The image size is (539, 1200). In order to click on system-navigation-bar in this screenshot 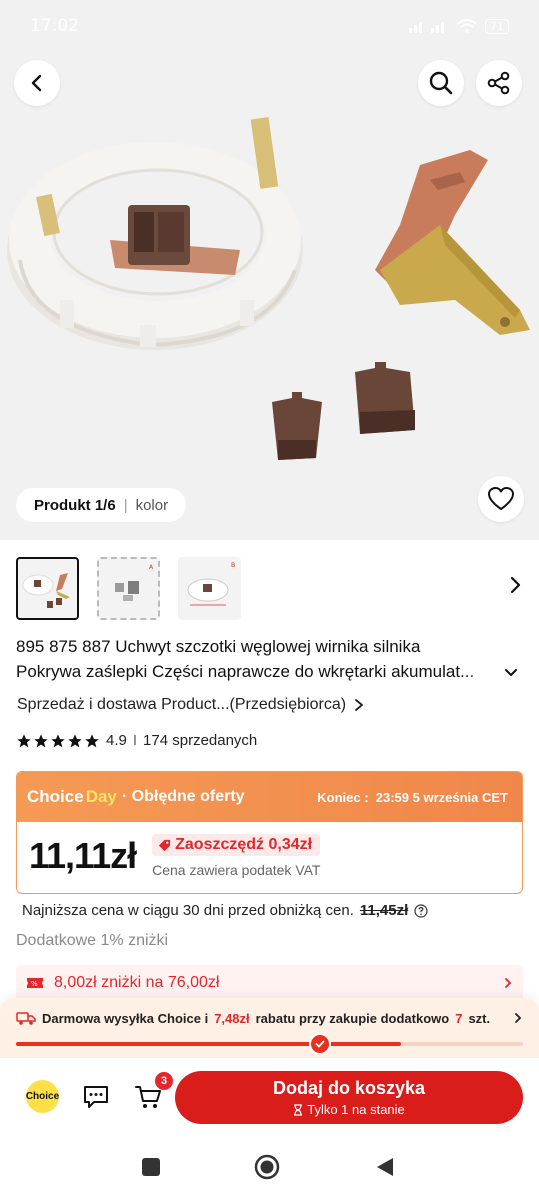, I will do `click(269, 1168)`.